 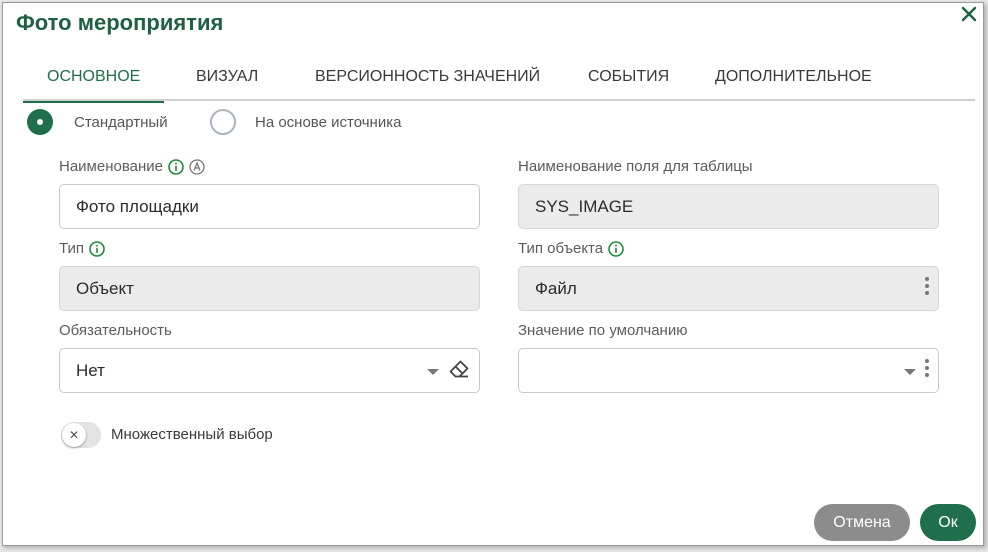 I want to click on name-input: Фото площадки, so click(x=269, y=206).